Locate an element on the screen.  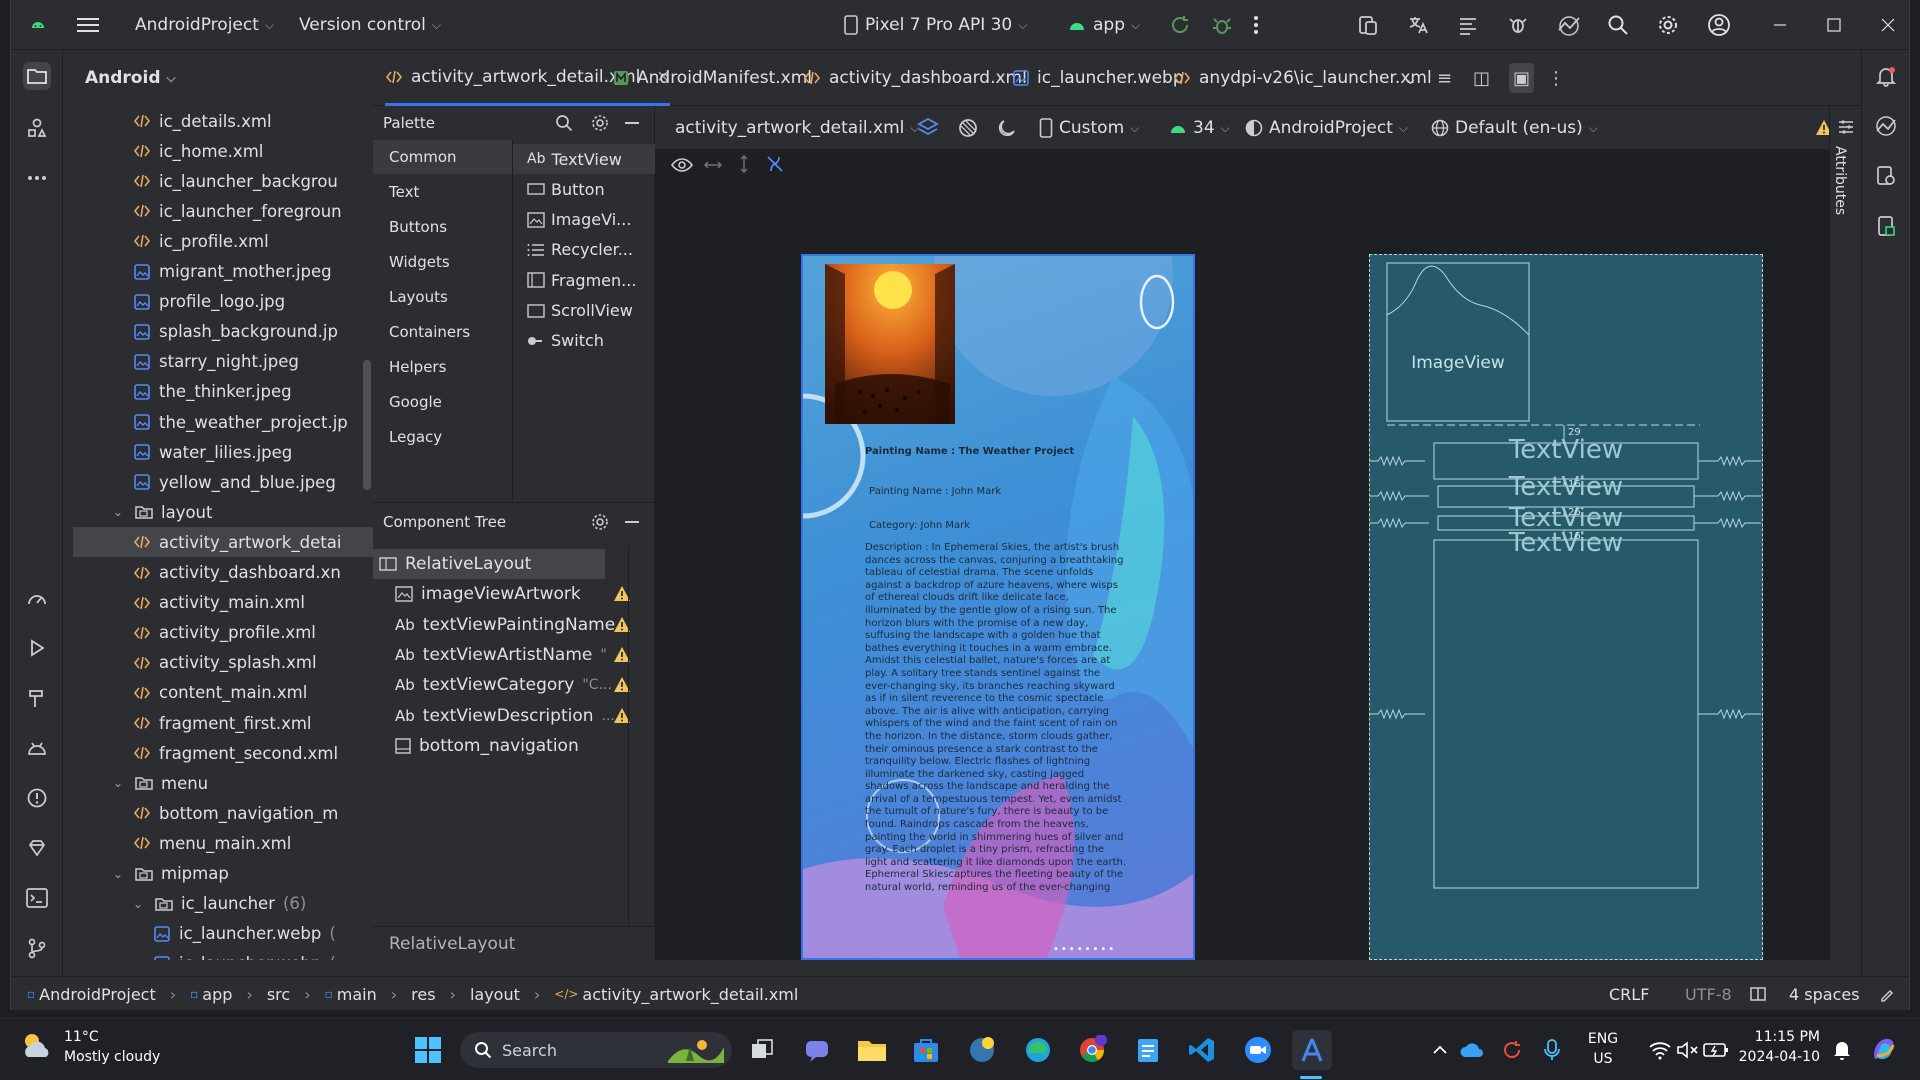
tree-file: ic_launcher_backgrou is located at coordinates (213, 181).